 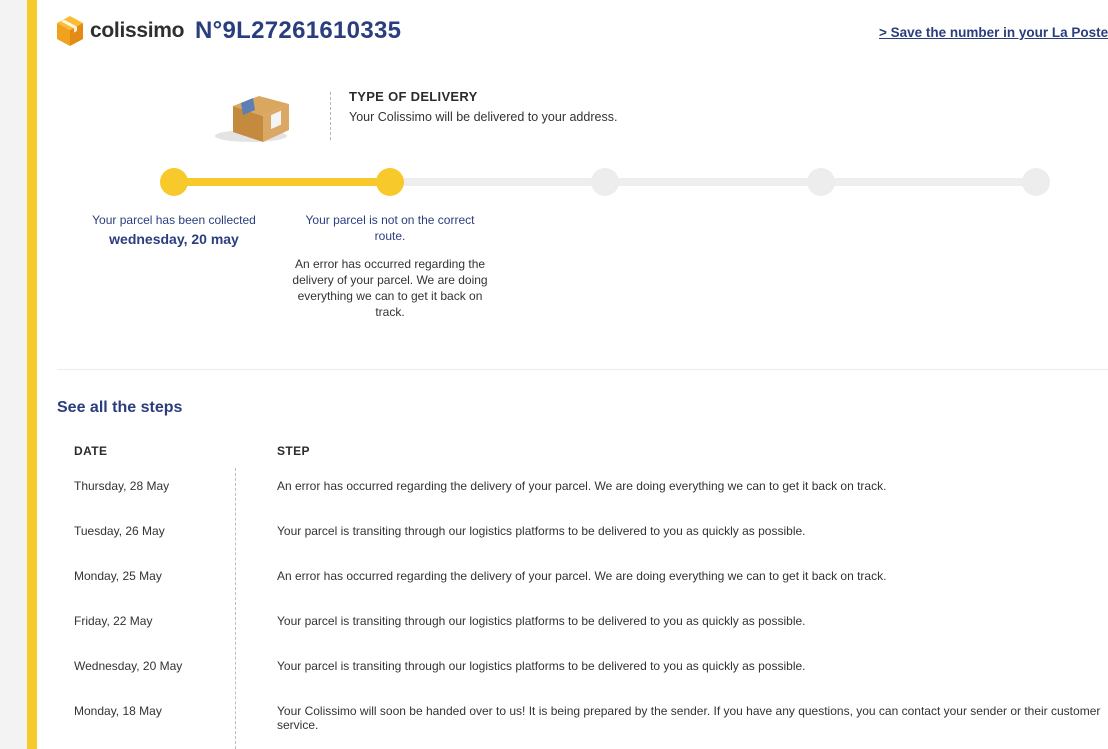 What do you see at coordinates (91, 451) in the screenshot?
I see `date-column-header: DATE` at bounding box center [91, 451].